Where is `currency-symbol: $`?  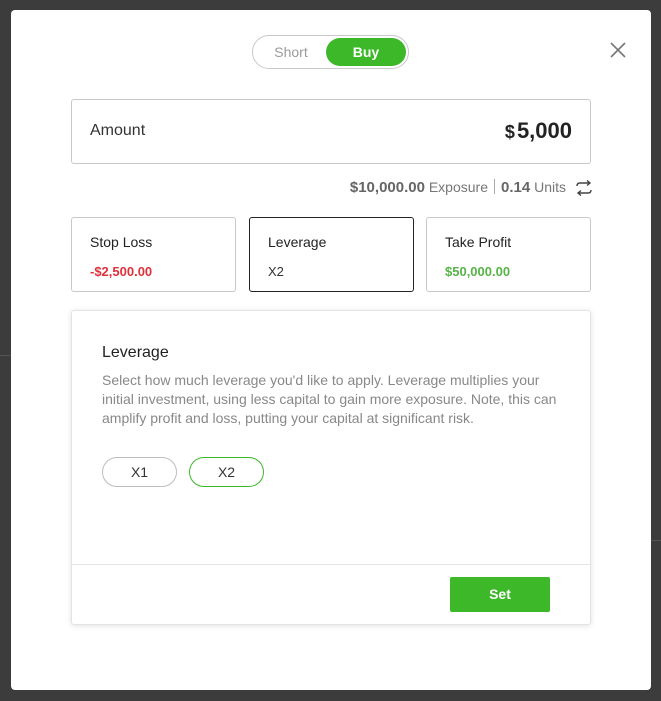 currency-symbol: $ is located at coordinates (509, 132).